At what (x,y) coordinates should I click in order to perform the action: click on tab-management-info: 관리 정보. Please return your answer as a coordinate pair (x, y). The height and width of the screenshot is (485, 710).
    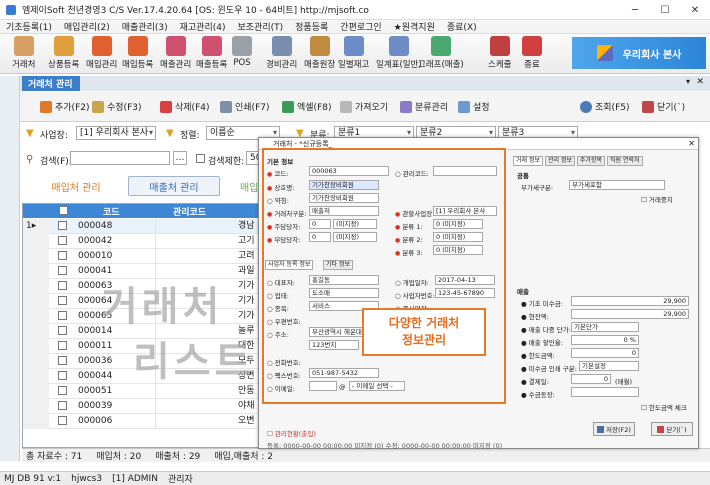
    Looking at the image, I should click on (560, 161).